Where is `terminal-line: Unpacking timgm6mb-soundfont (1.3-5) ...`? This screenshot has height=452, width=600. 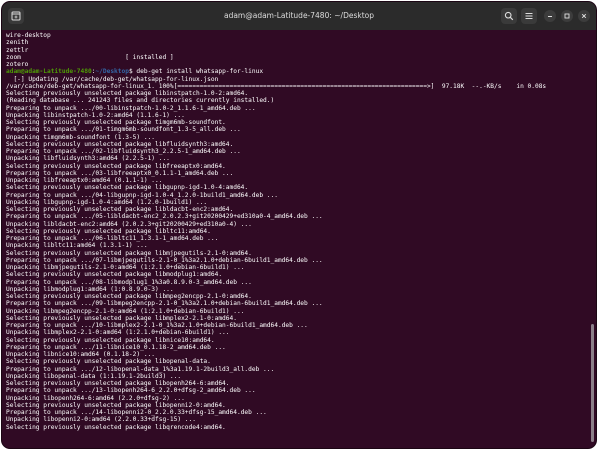 terminal-line: Unpacking timgm6mb-soundfont (1.3-5) ... is located at coordinates (81, 137).